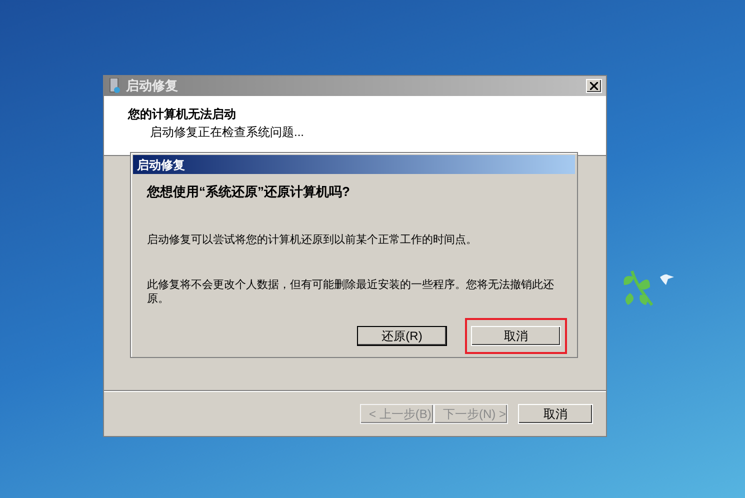 The height and width of the screenshot is (498, 745). I want to click on dialog-title: 启动修复, so click(161, 165).